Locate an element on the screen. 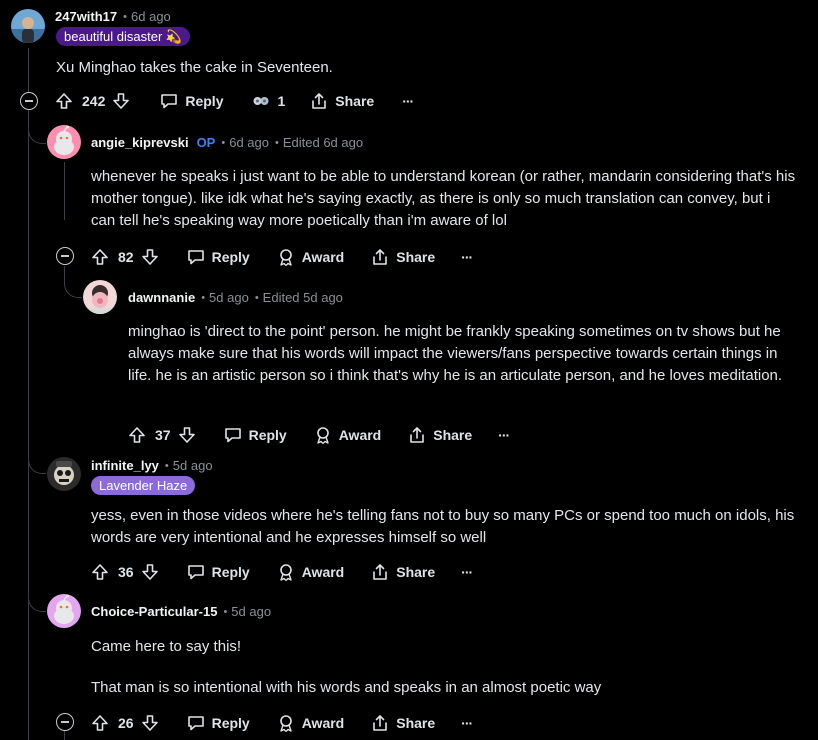  thread-line-root is located at coordinates (28, 394).